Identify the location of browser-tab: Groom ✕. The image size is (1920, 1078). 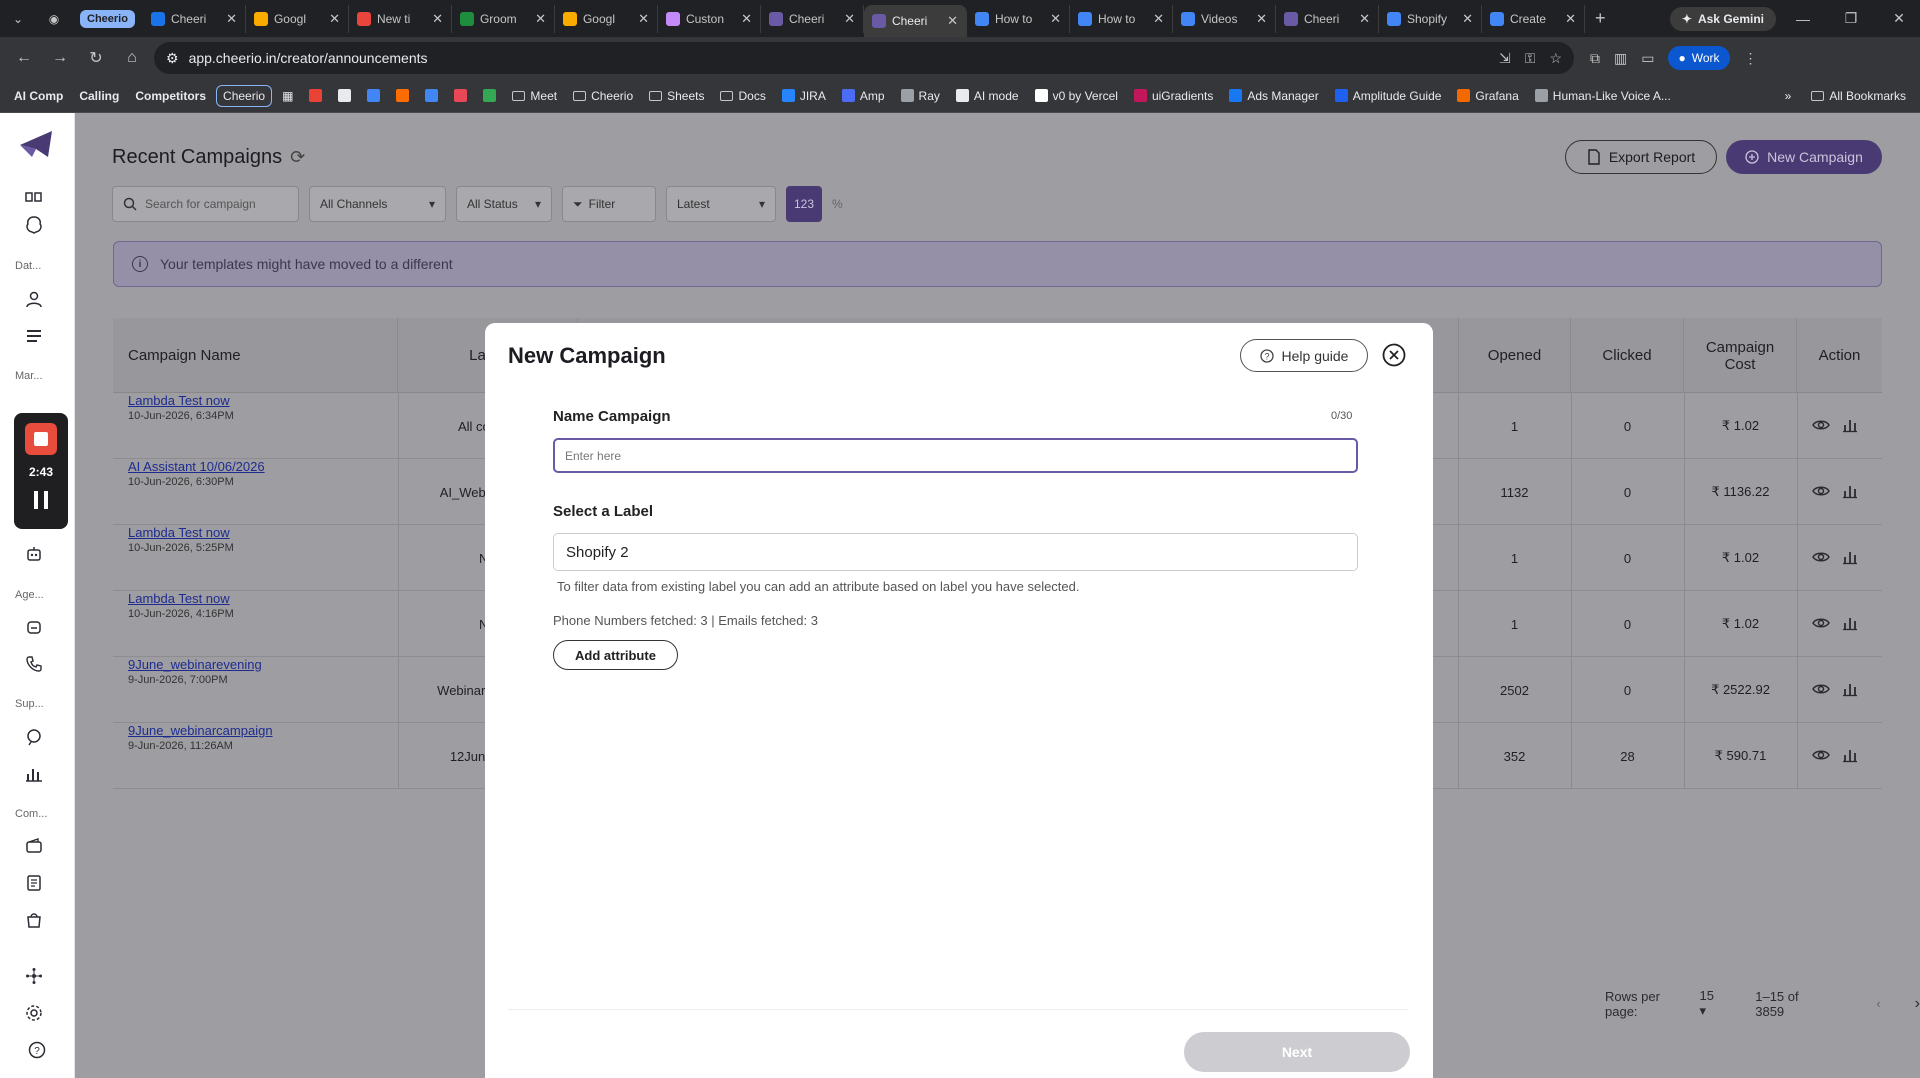
(503, 18).